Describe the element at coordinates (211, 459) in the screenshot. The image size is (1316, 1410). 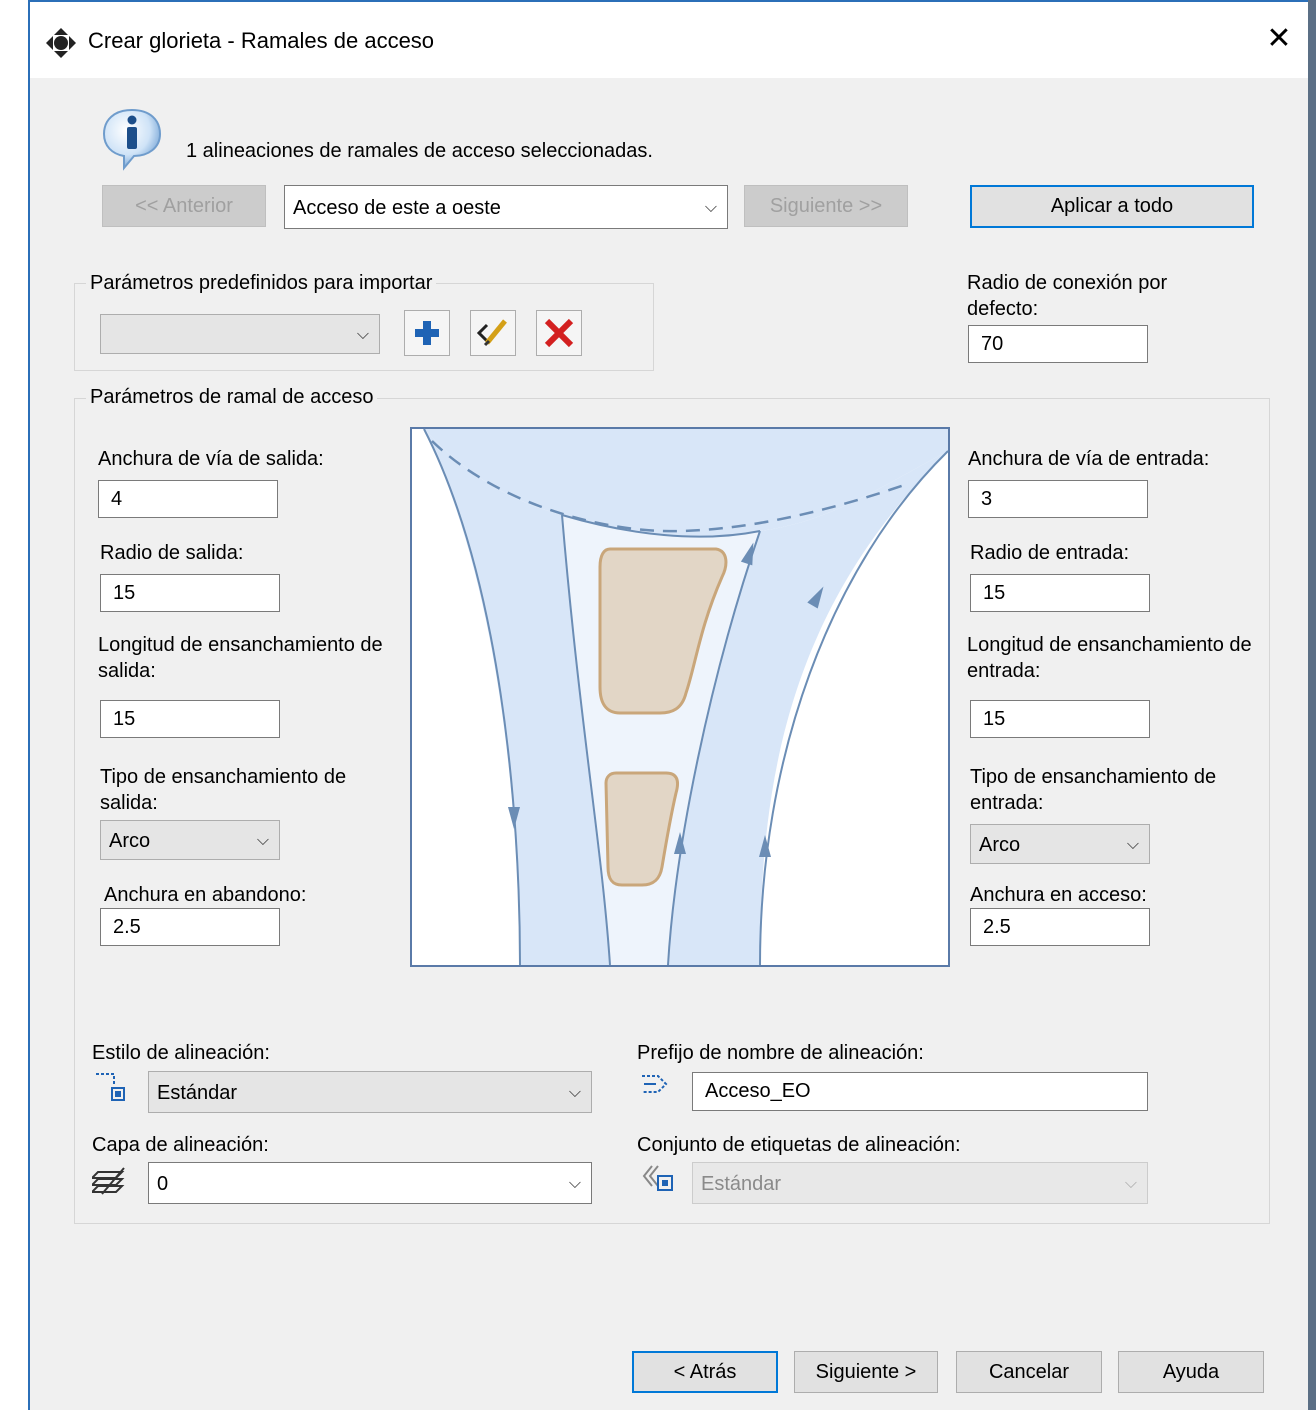
I see `exit-width-label: Anchura de vía de salida:` at that location.